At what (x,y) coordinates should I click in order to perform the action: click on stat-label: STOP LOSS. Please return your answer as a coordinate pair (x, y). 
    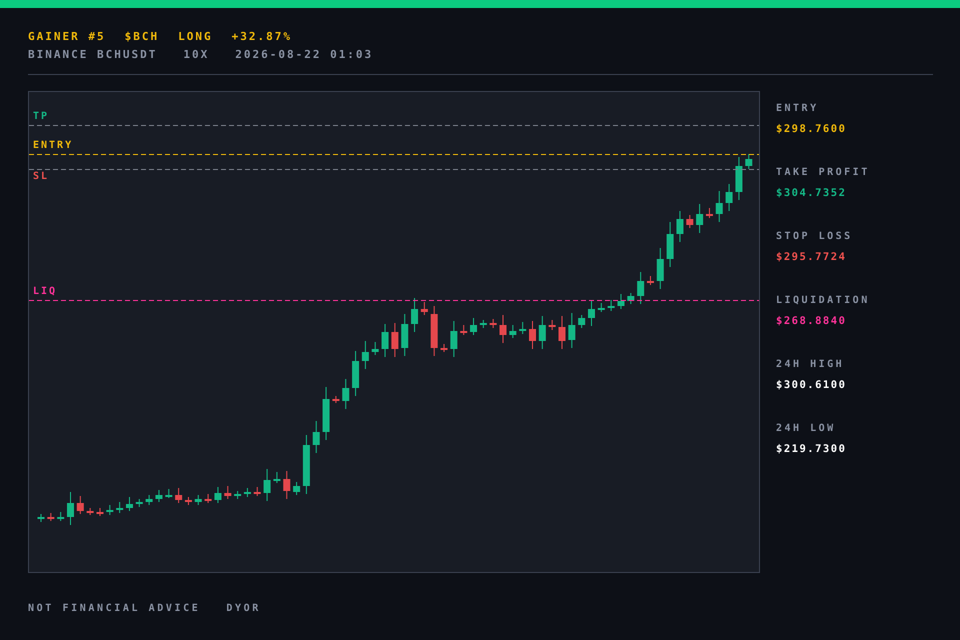
    Looking at the image, I should click on (815, 237).